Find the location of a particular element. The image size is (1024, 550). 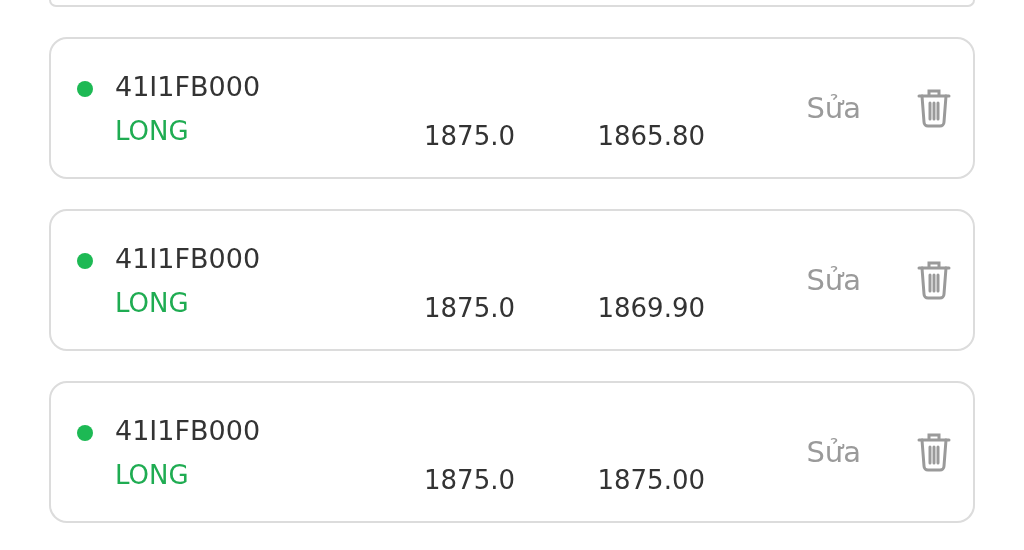

price-text: 1865.80 is located at coordinates (651, 136).